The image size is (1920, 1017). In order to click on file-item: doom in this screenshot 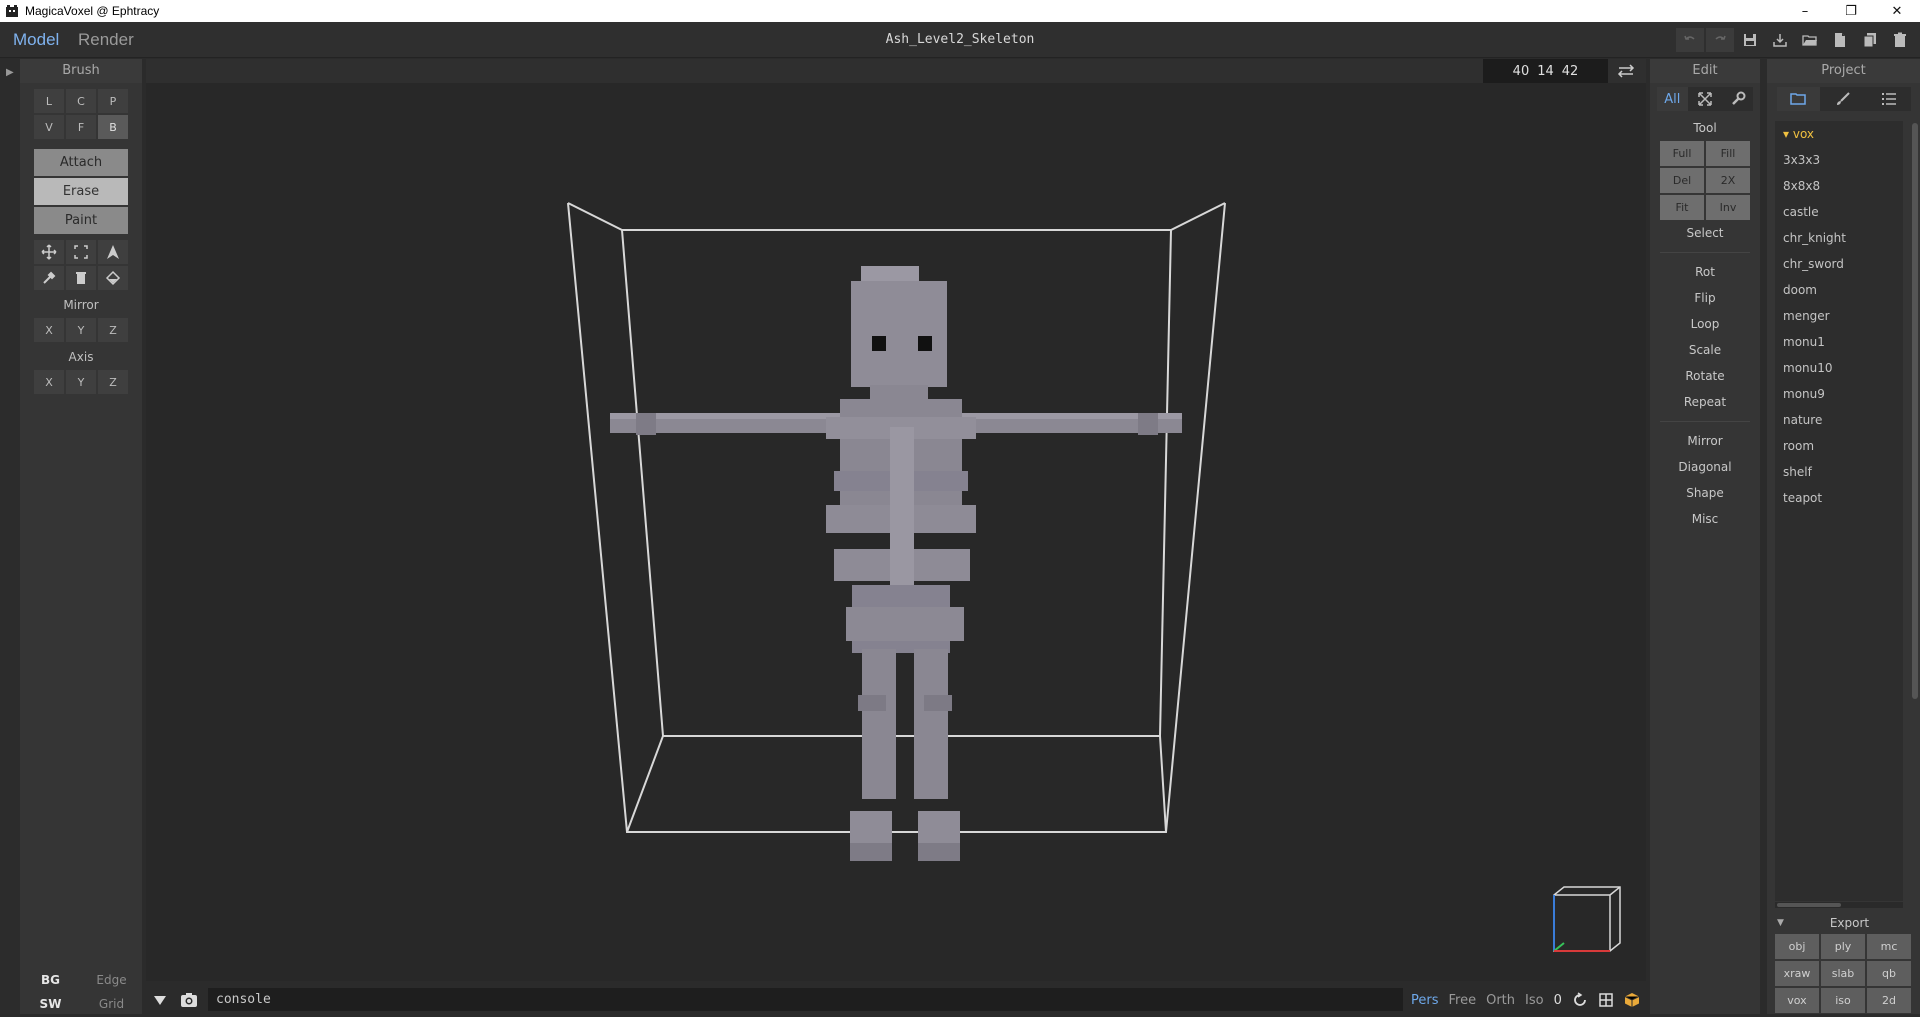, I will do `click(1839, 290)`.